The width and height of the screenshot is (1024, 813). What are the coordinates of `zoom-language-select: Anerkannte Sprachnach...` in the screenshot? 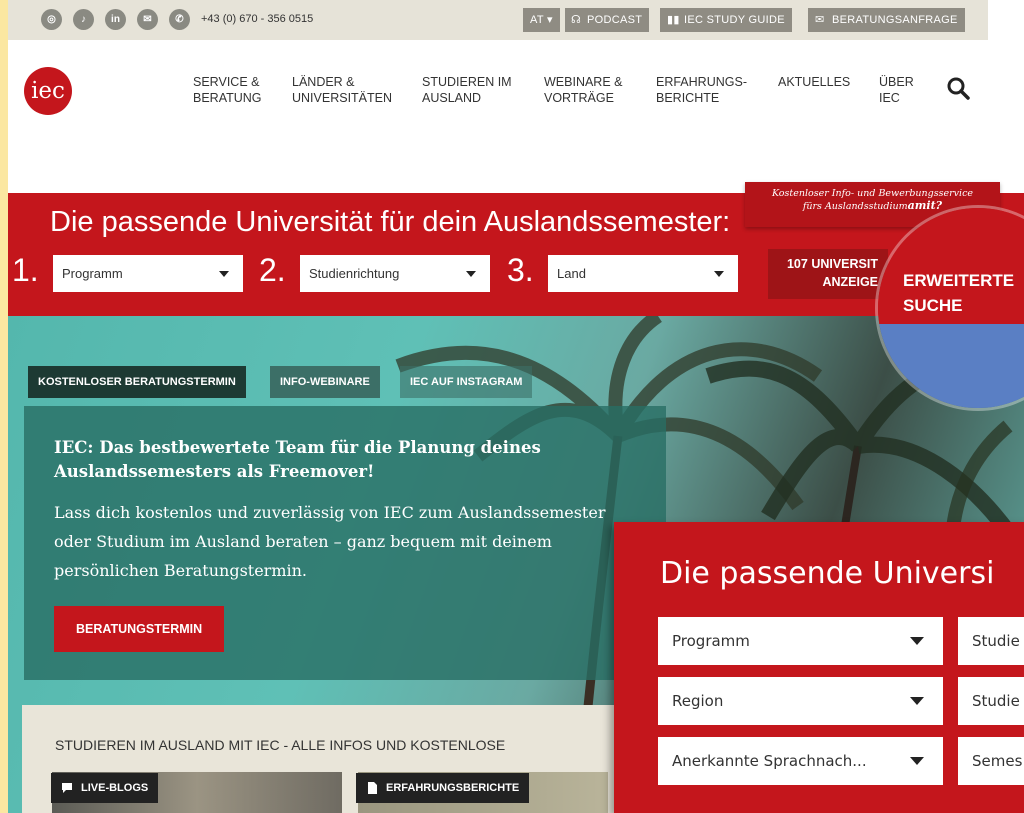 It's located at (800, 761).